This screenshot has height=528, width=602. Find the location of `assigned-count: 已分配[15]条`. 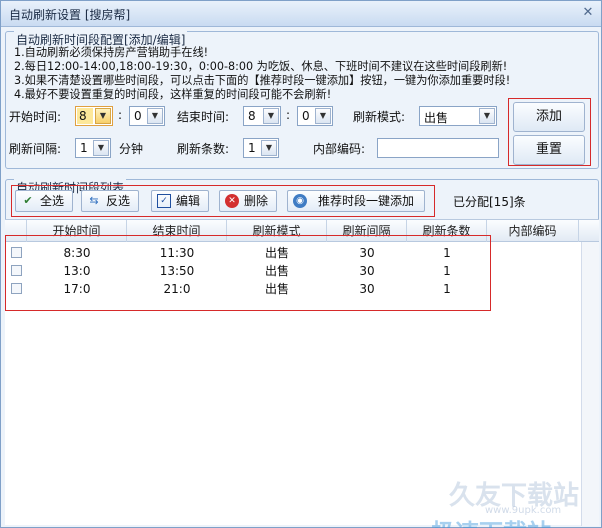

assigned-count: 已分配[15]条 is located at coordinates (489, 202).